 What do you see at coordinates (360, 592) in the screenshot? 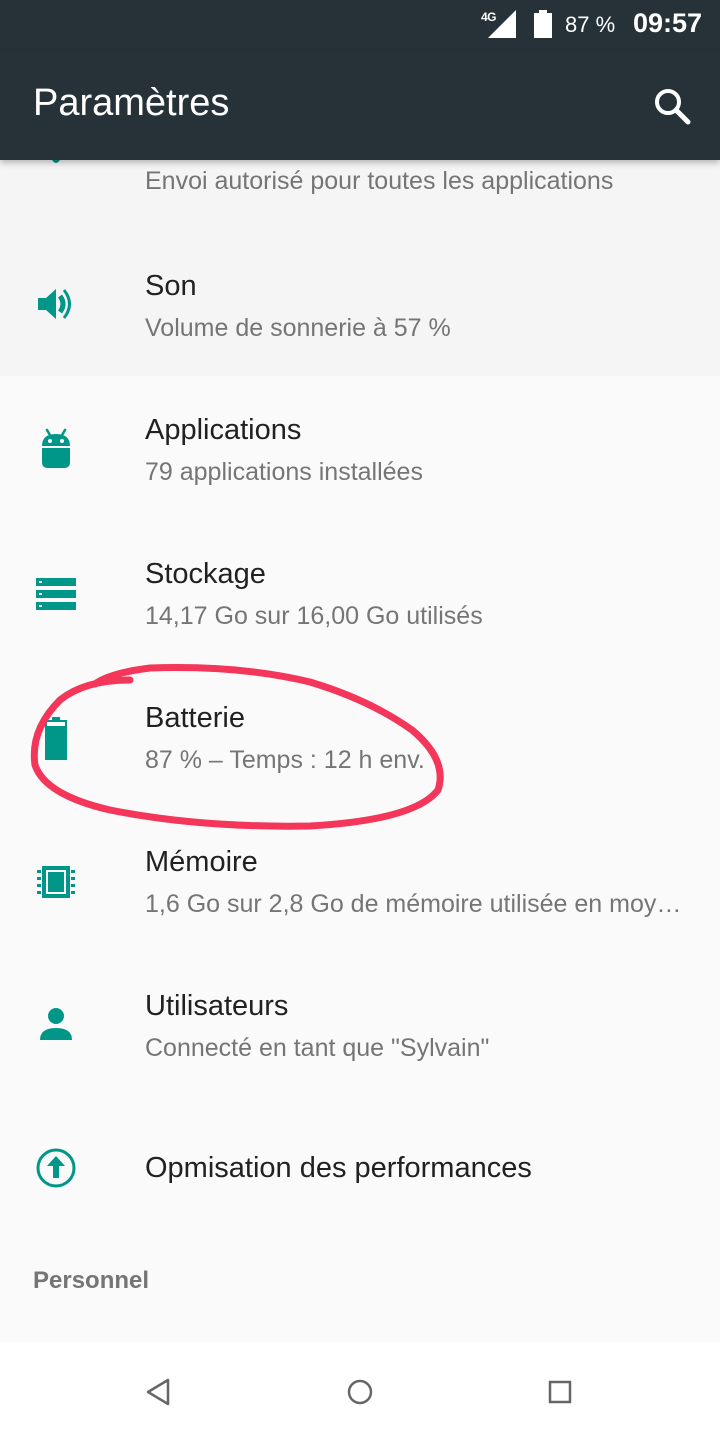
I see `settings-item-storage: Stockage 14,17 Go sur 16,00 Go utilisés` at bounding box center [360, 592].